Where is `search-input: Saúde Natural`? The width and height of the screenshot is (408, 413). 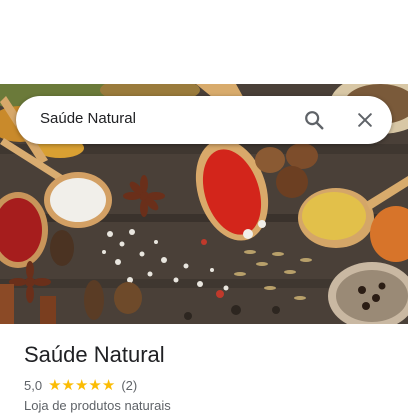 search-input: Saúde Natural is located at coordinates (88, 118).